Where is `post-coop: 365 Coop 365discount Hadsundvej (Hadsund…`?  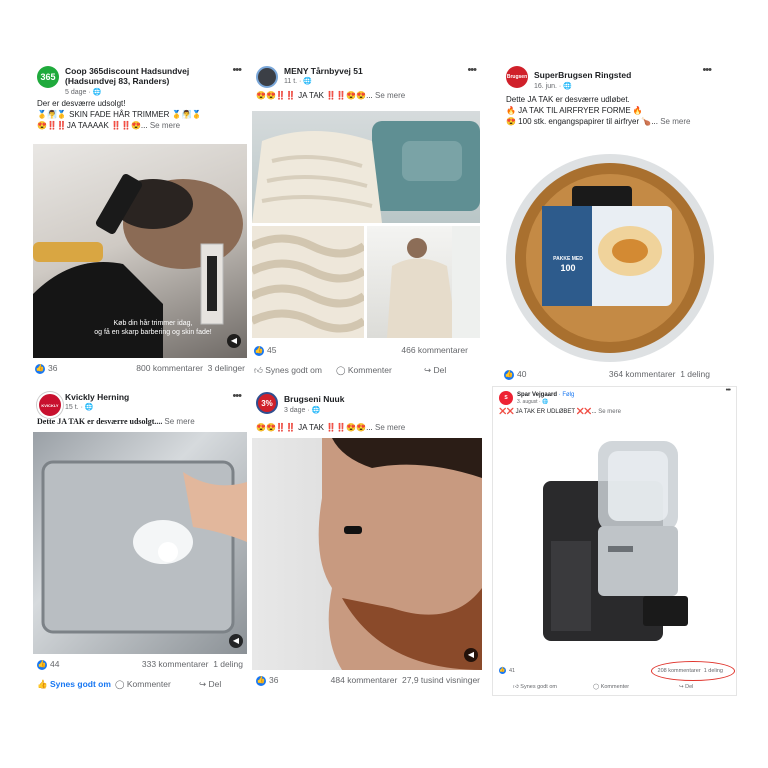
post-coop: 365 Coop 365discount Hadsundvej (Hadsund… is located at coordinates (140, 221).